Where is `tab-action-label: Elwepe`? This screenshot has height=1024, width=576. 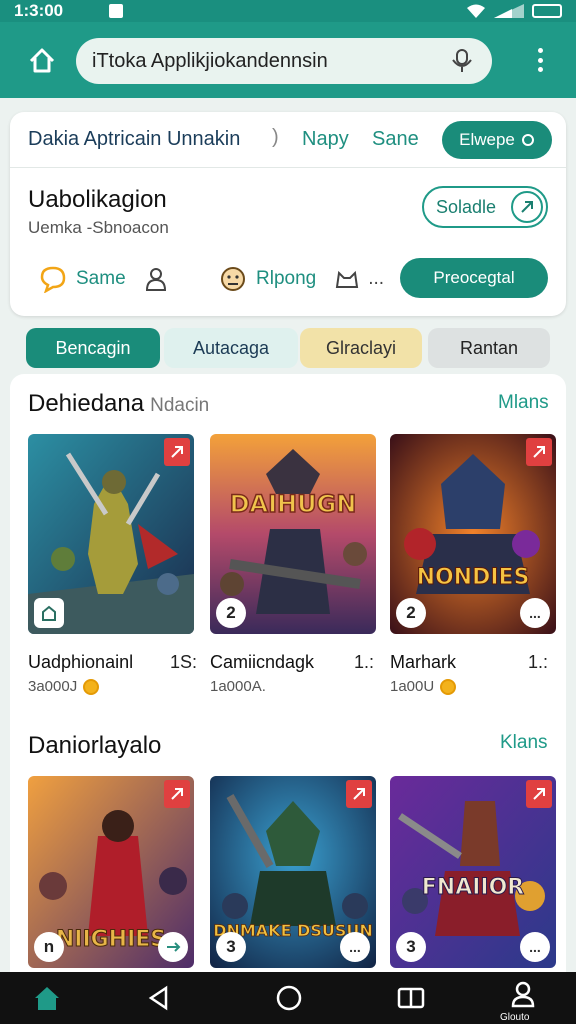
tab-action-label: Elwepe is located at coordinates (487, 139).